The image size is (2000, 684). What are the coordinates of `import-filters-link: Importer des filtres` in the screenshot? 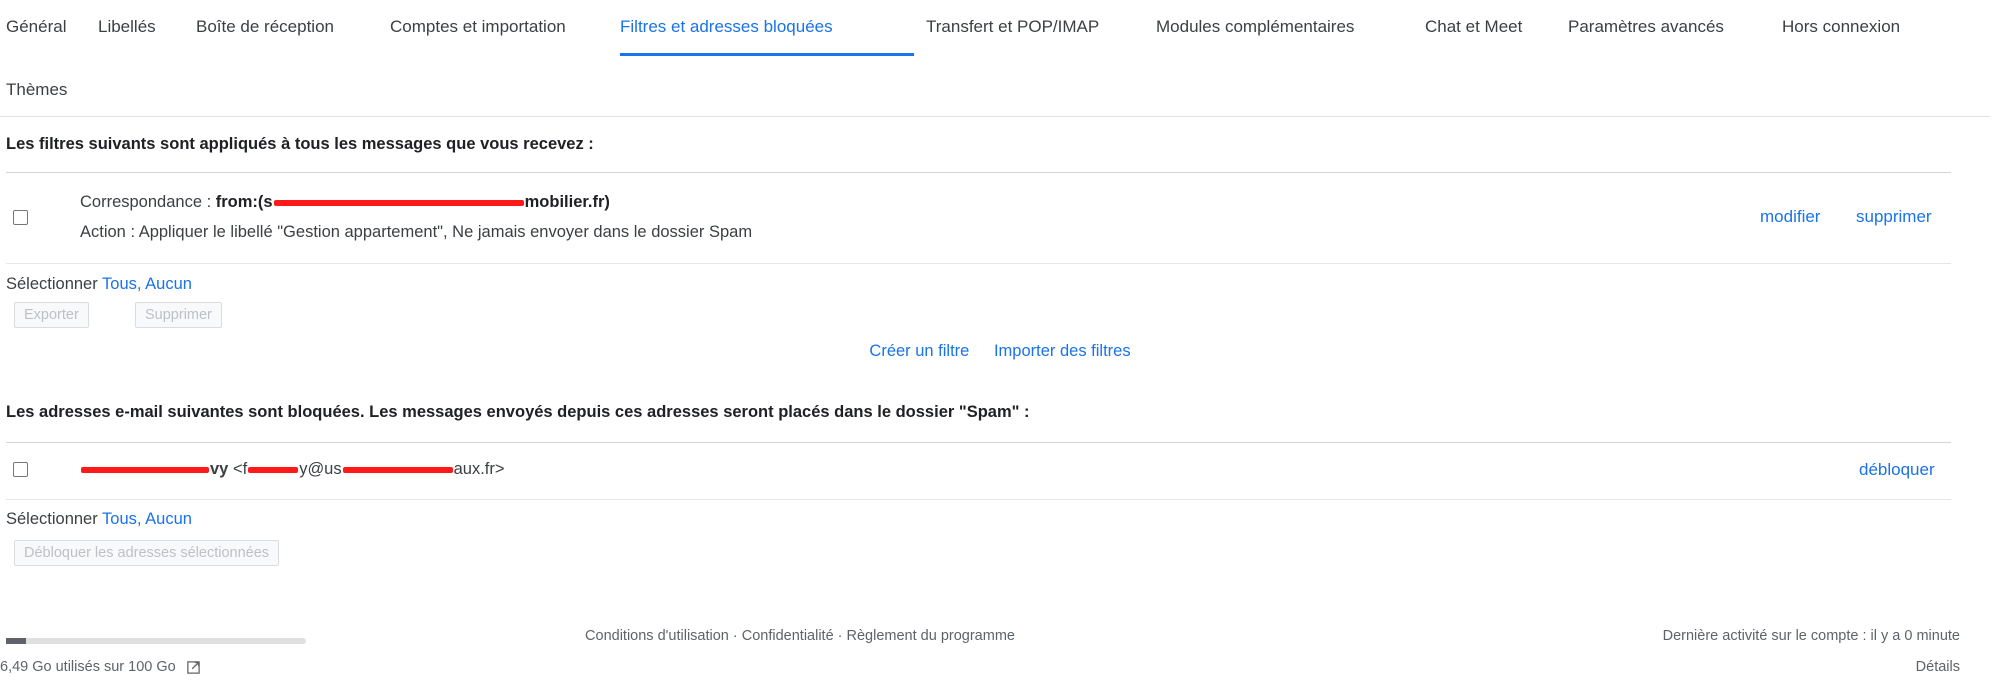 It's located at (1062, 351).